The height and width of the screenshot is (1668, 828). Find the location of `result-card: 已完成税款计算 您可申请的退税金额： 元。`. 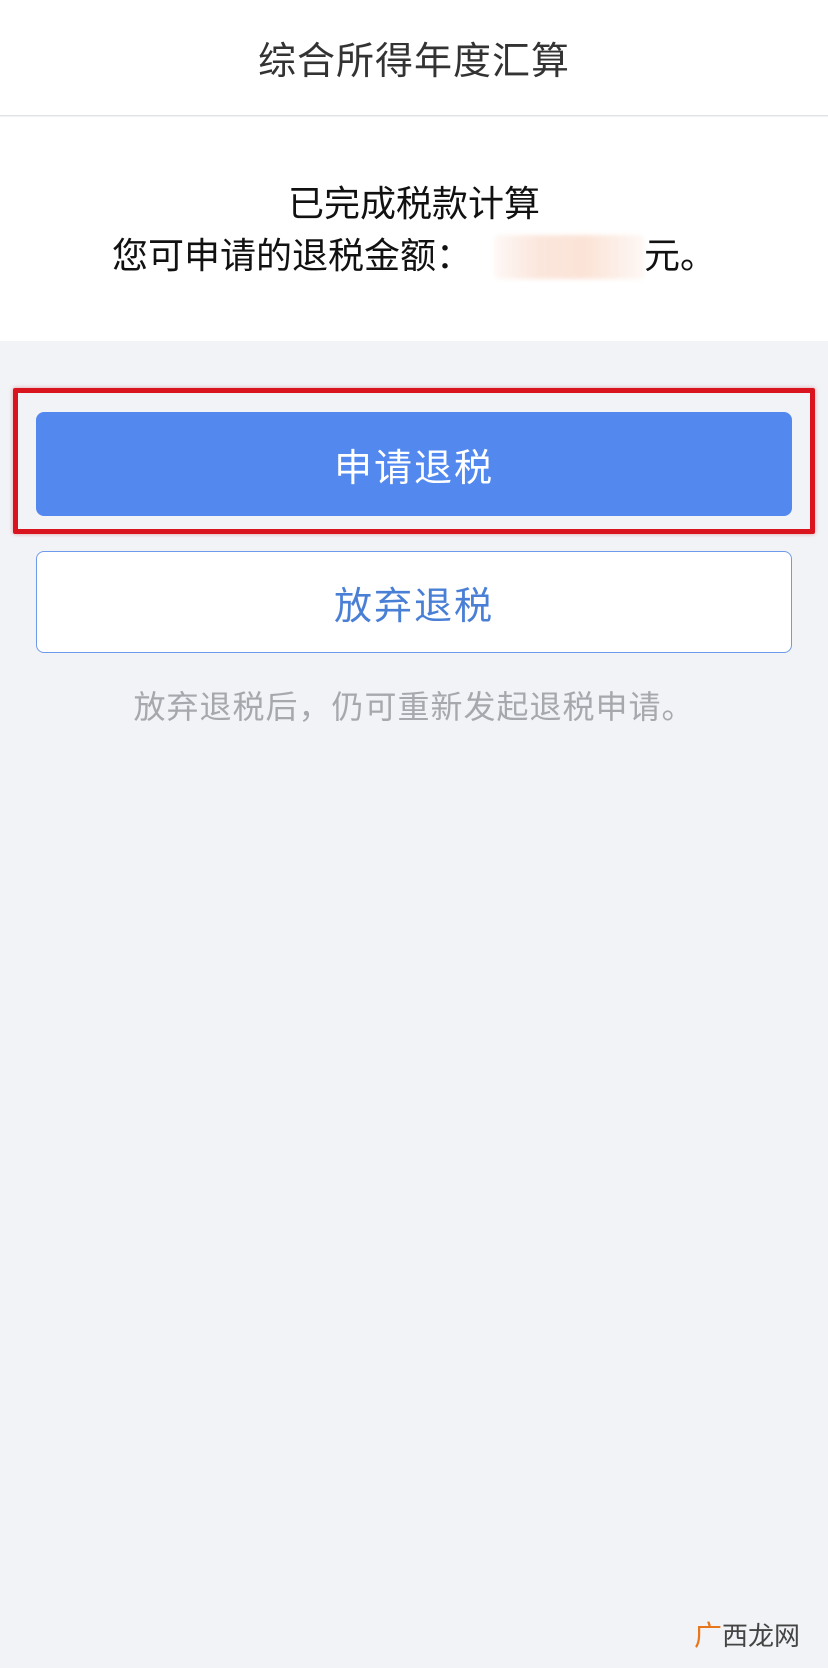

result-card: 已完成税款计算 您可申请的退税金额： 元。 is located at coordinates (414, 229).